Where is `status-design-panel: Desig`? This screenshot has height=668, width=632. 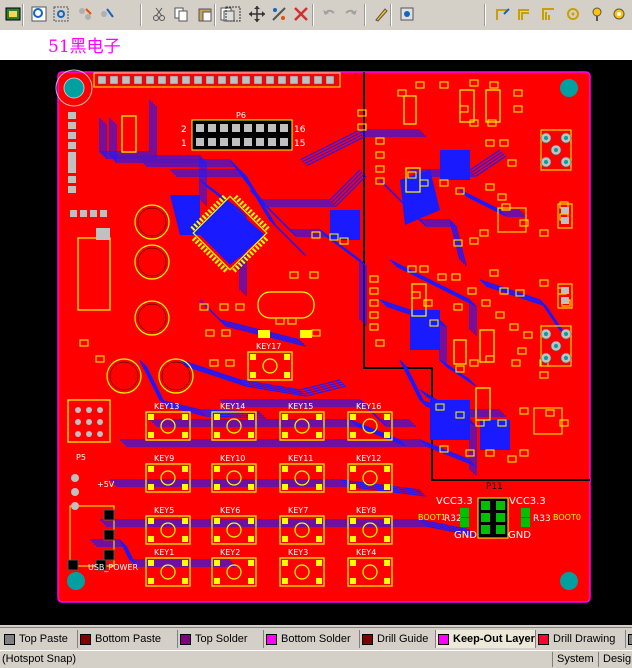 status-design-panel: Desig is located at coordinates (615, 659).